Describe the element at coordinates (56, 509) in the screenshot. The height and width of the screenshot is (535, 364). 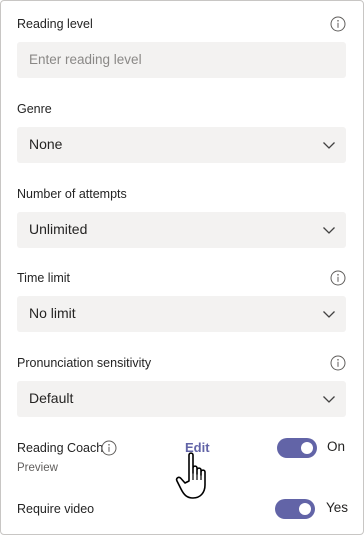
I see `require-video-label: Require video` at that location.